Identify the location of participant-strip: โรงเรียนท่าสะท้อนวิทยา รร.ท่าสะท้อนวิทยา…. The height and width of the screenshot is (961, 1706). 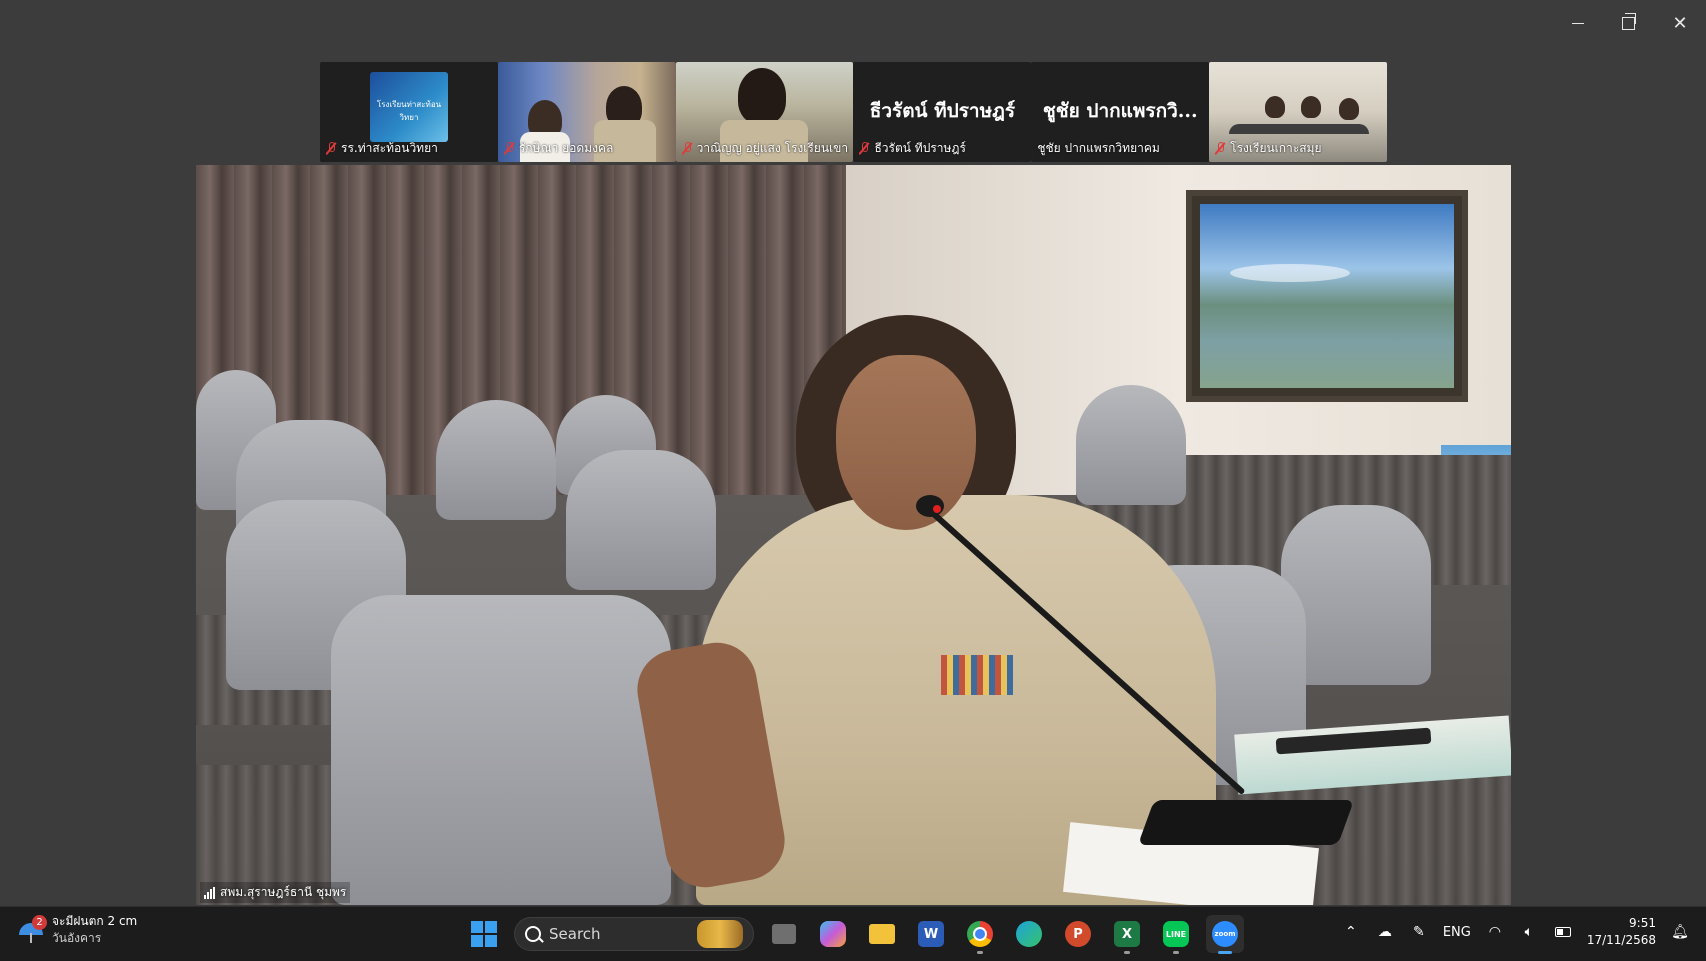
(853, 112).